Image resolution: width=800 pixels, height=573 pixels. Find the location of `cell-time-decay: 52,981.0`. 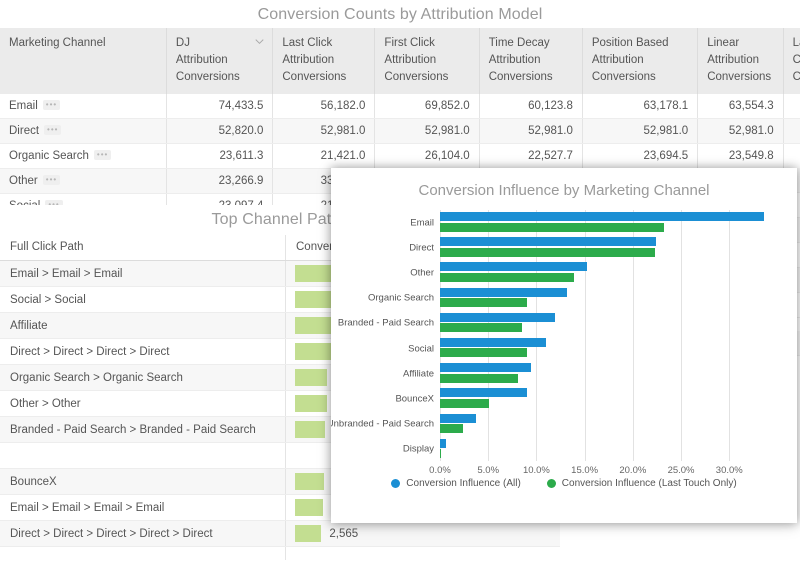

cell-time-decay: 52,981.0 is located at coordinates (531, 131).